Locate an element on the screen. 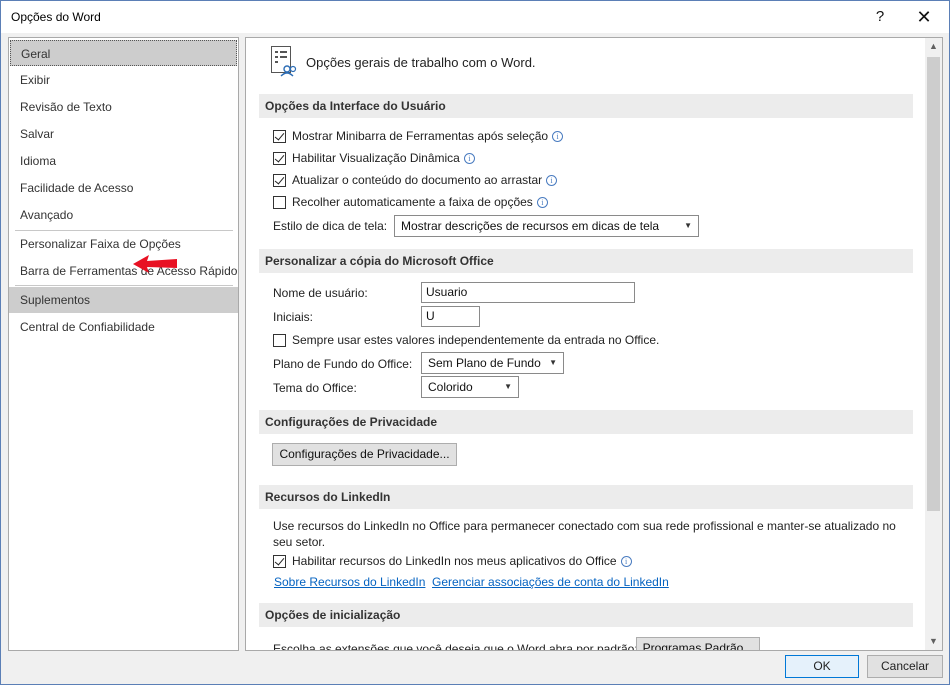 This screenshot has width=950, height=685. ok-button: OK is located at coordinates (822, 666).